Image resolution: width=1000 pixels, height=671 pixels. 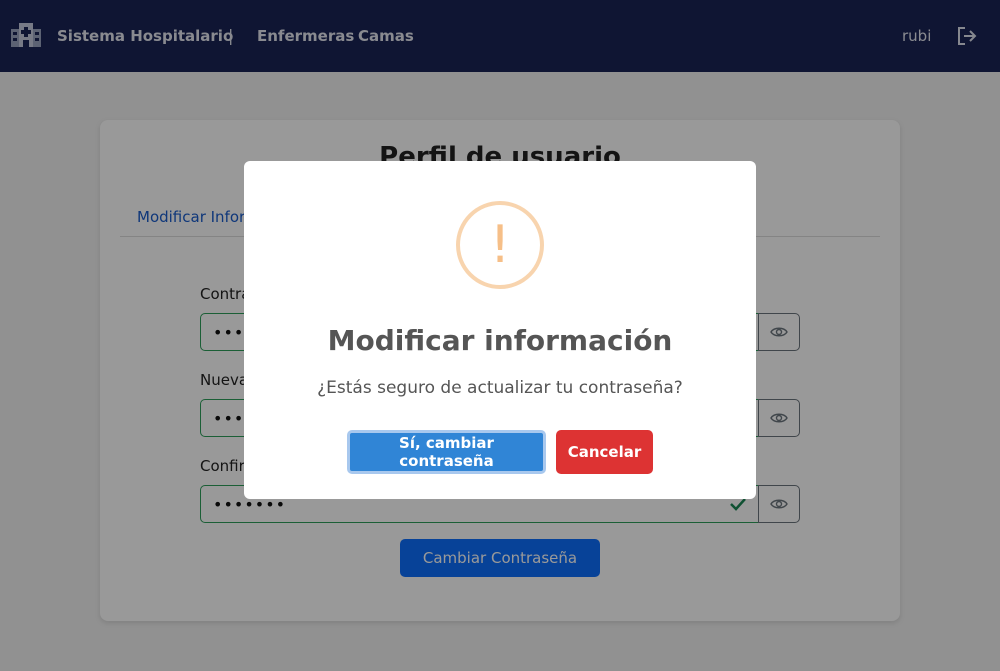 What do you see at coordinates (500, 340) in the screenshot?
I see `dialog-title: Modificar información` at bounding box center [500, 340].